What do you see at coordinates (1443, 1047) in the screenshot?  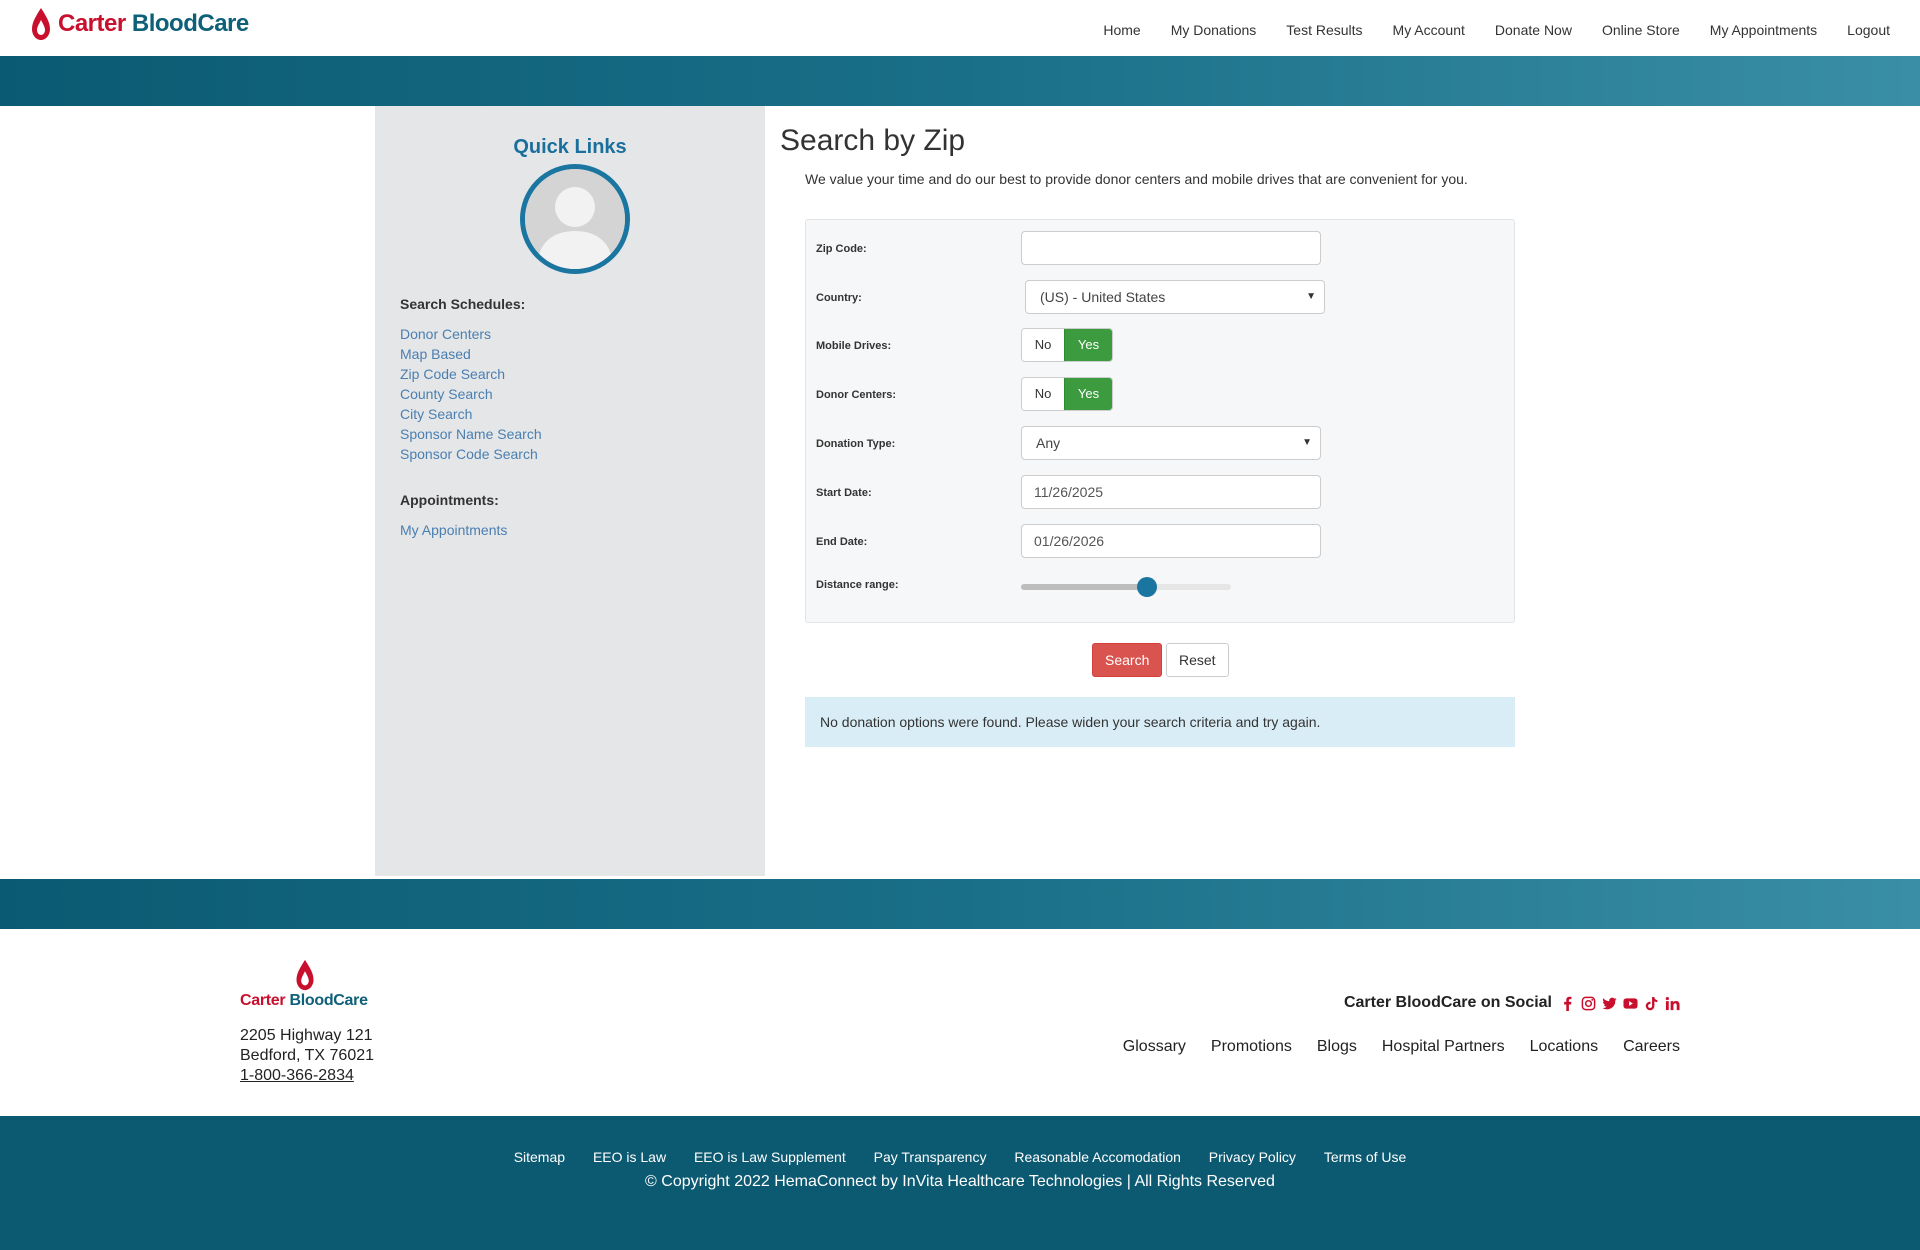 I see `footer-link-hospital-partners: Hospital Partners` at bounding box center [1443, 1047].